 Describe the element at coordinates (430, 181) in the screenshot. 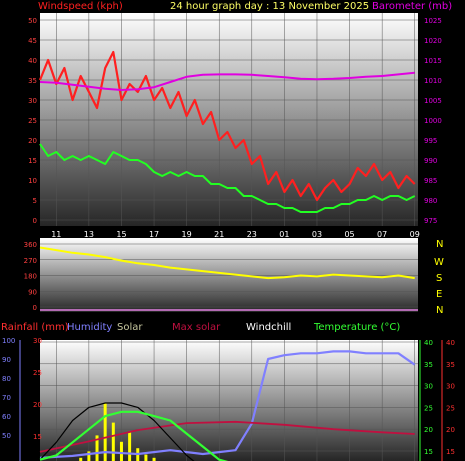

I see `barometer-y-tick-label: 985` at that location.